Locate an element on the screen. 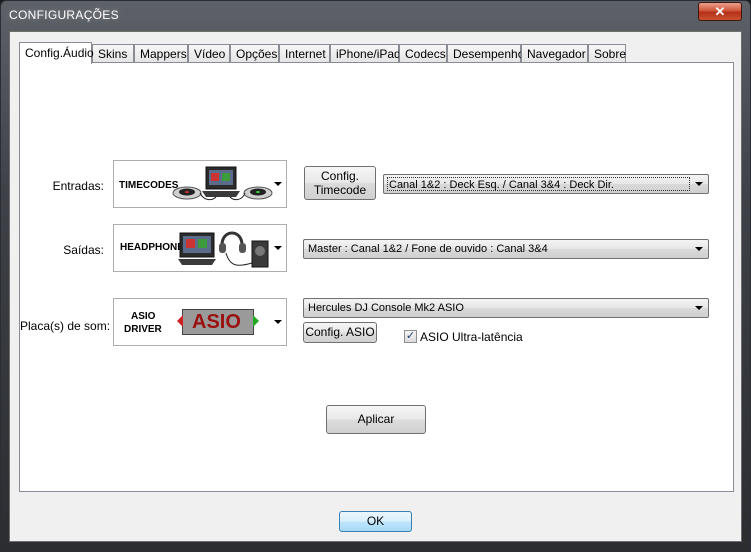 This screenshot has width=751, height=552. outputs-label: Saídas: is located at coordinates (83, 250).